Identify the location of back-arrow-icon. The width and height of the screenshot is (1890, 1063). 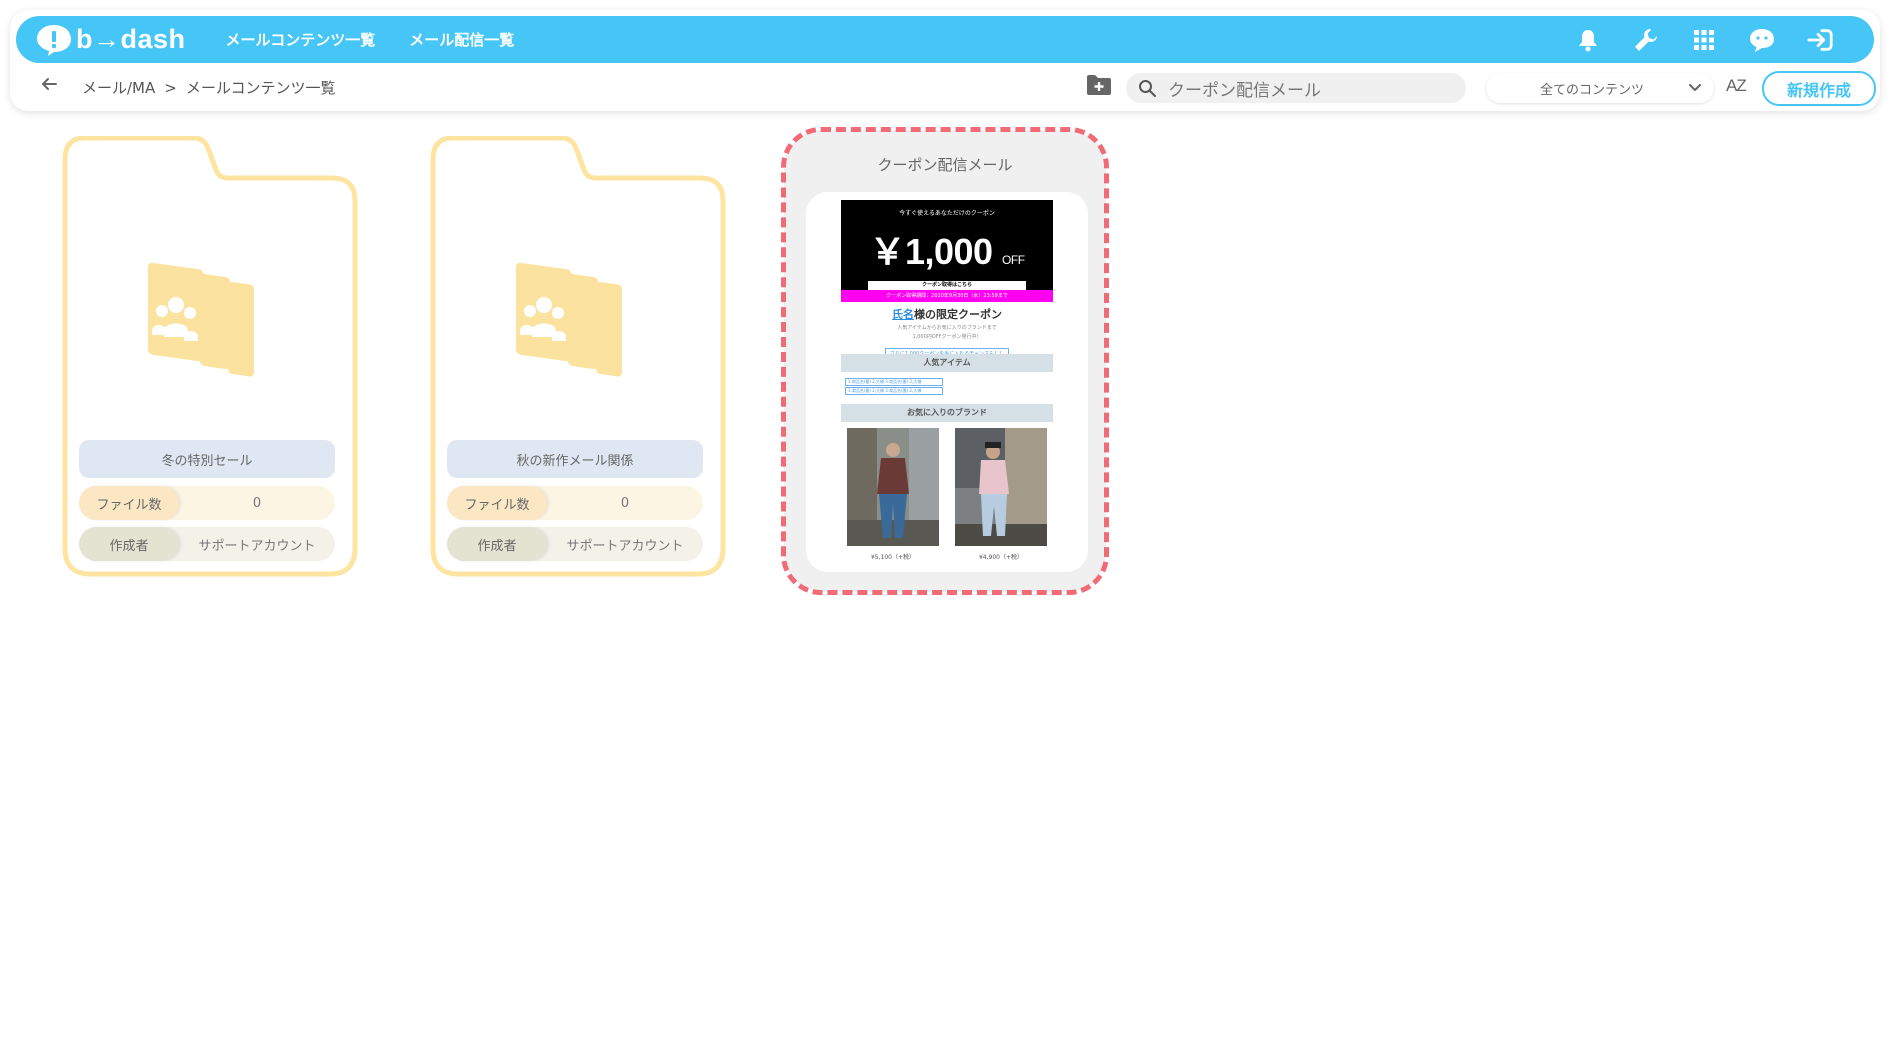
(49, 84).